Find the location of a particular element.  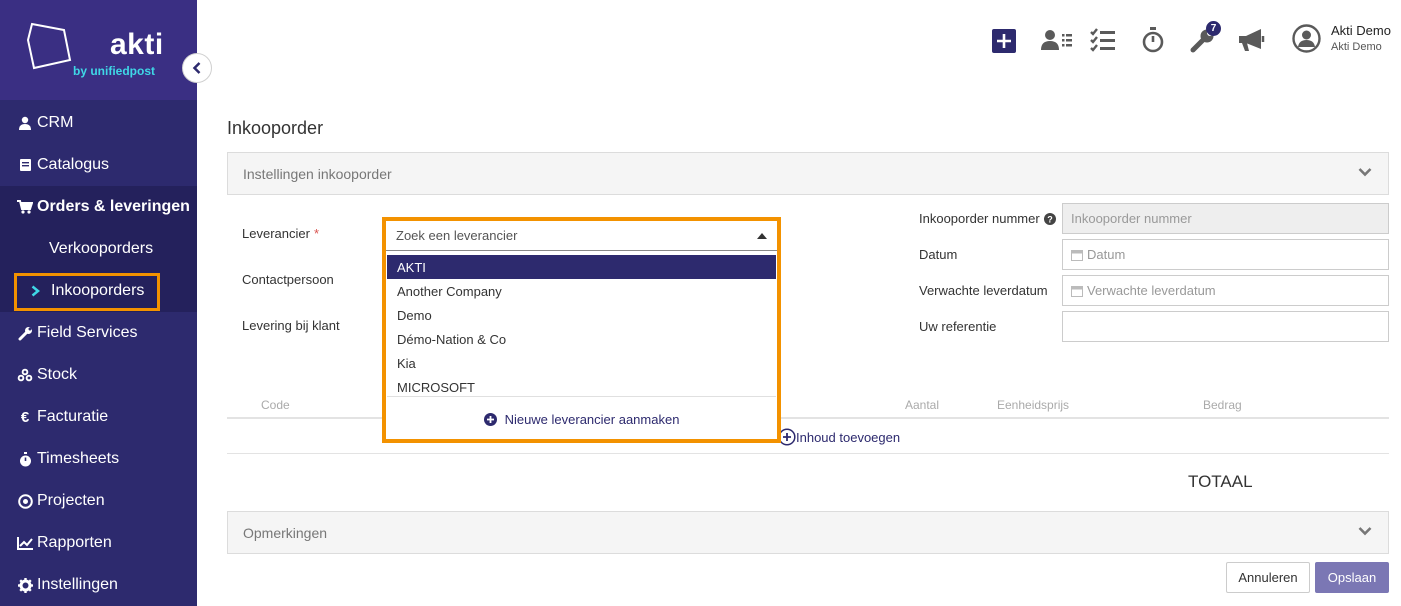

sidebar-item-timesheets: Timesheets is located at coordinates (98, 459).